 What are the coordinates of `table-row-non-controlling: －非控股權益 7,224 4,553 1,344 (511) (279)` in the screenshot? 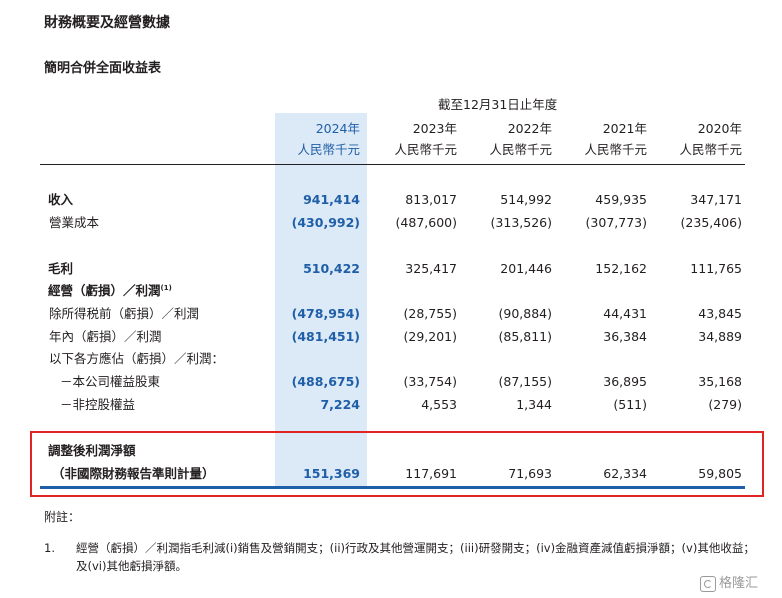 It's located at (391, 405).